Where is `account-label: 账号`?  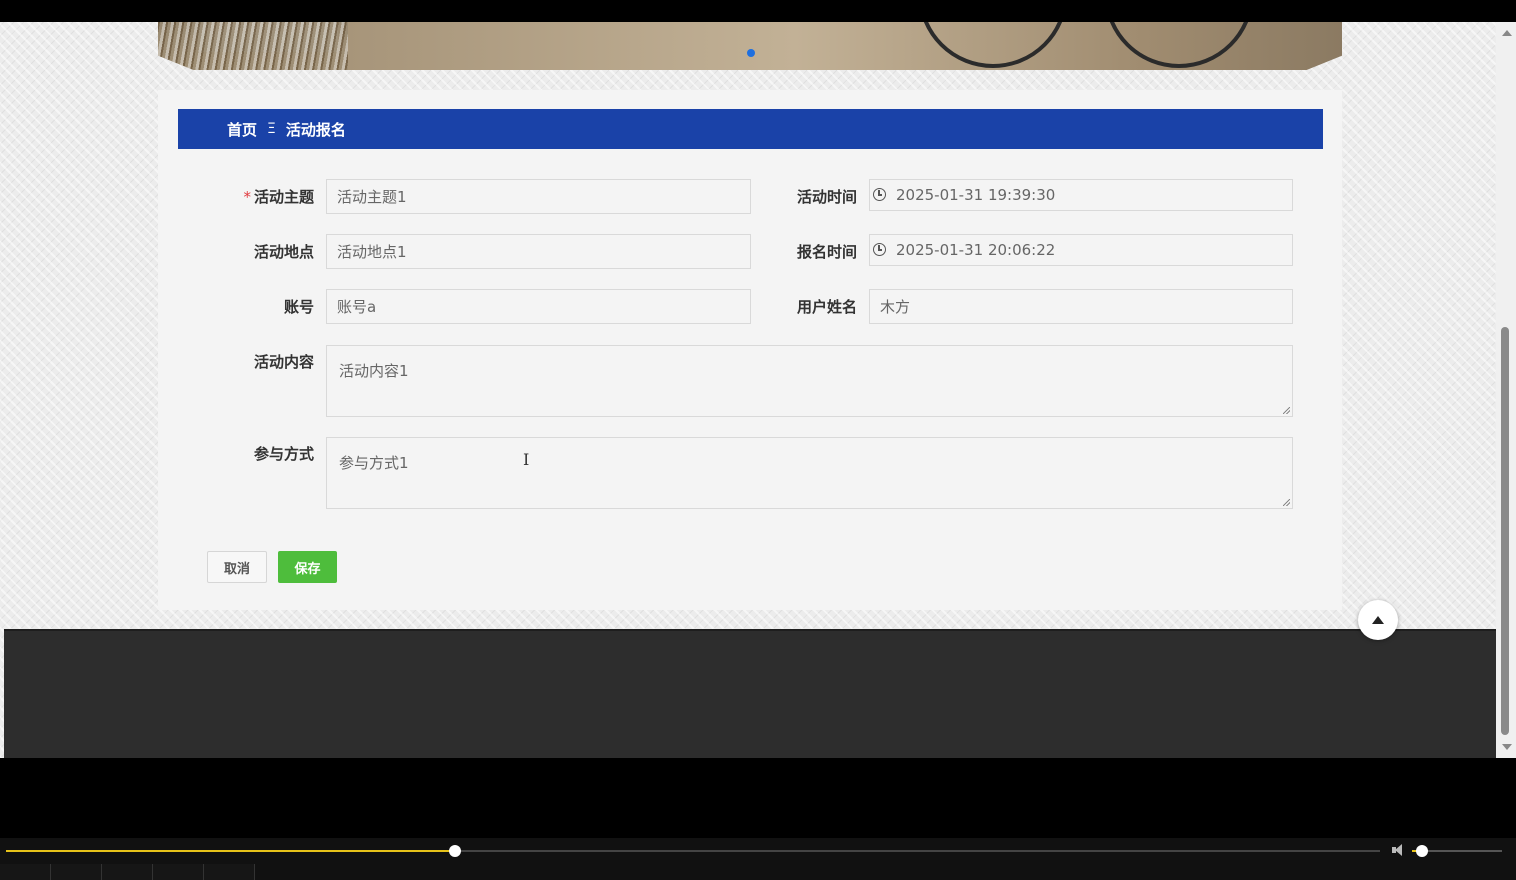 account-label: 账号 is located at coordinates (298, 307).